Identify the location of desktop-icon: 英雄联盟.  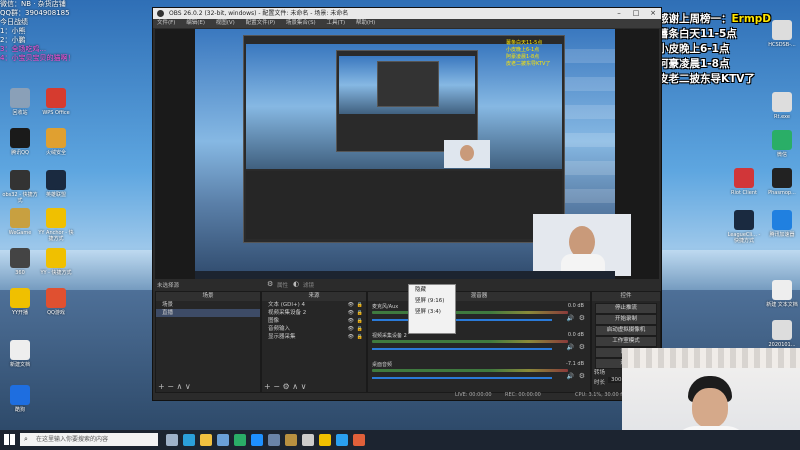
(56, 184).